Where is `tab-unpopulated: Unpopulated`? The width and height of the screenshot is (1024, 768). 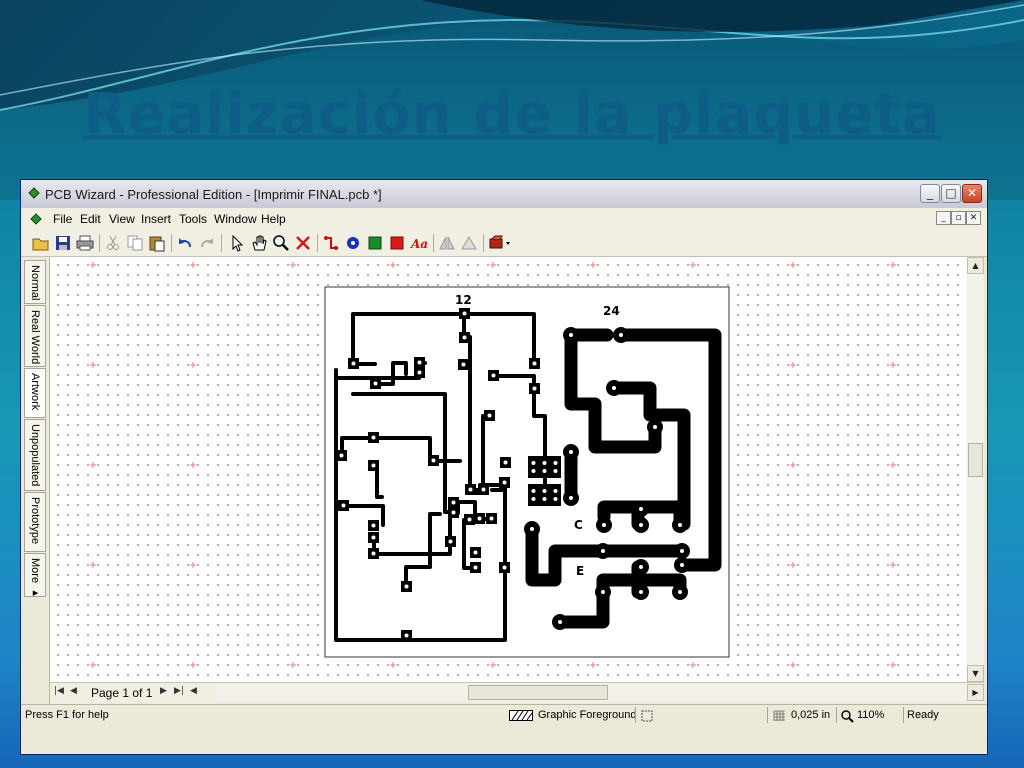 tab-unpopulated: Unpopulated is located at coordinates (35, 455).